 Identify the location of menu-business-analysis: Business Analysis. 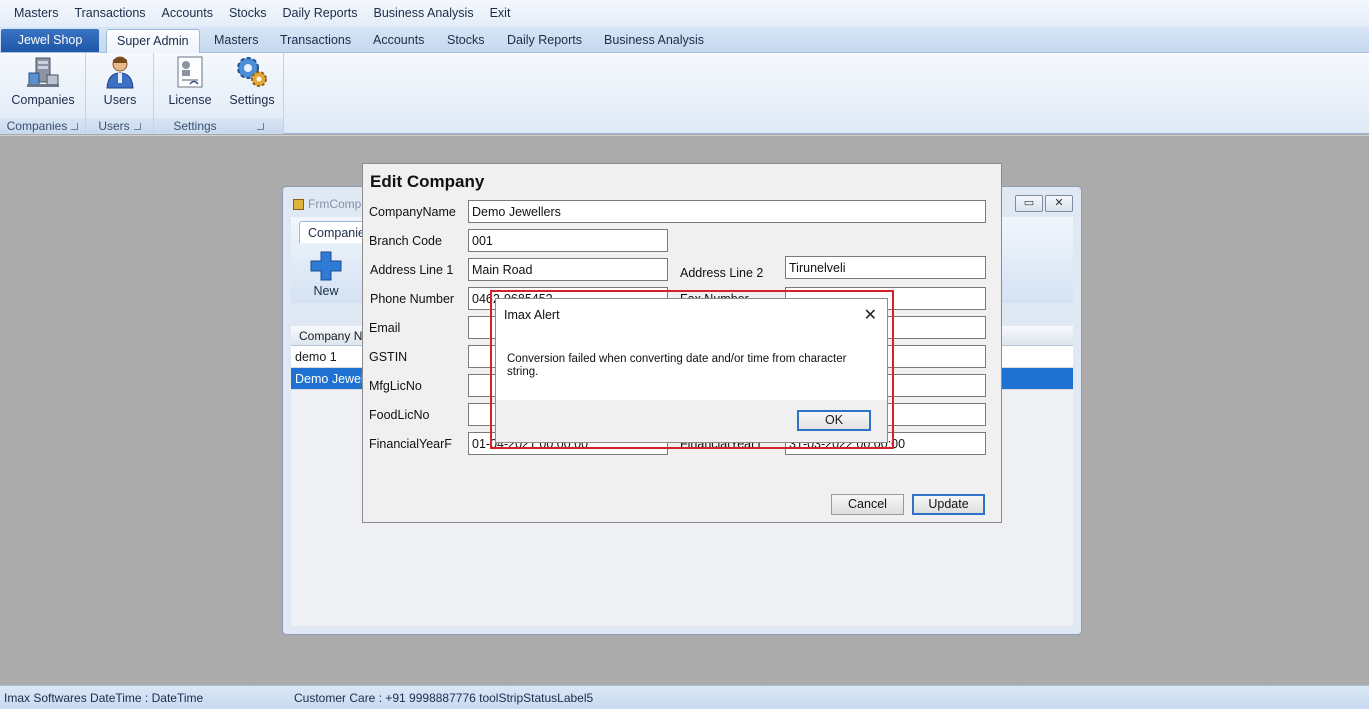
(424, 13).